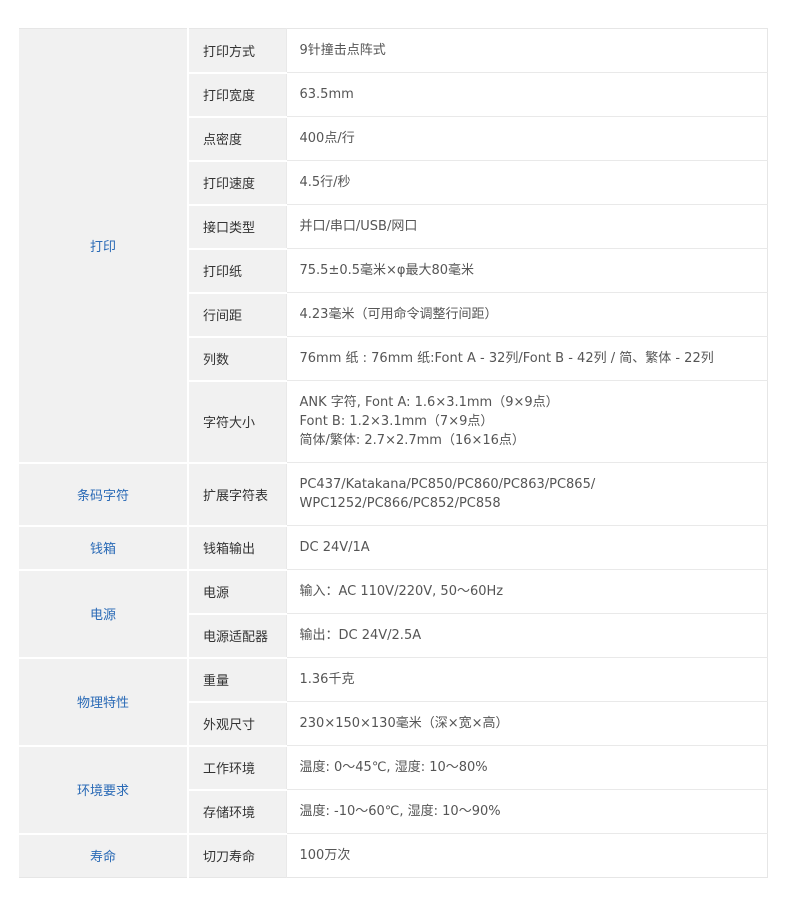 Image resolution: width=790 pixels, height=897 pixels. I want to click on table-row: 电源 电源 输入：AC 110V/220V, 50～60Hz, so click(393, 614).